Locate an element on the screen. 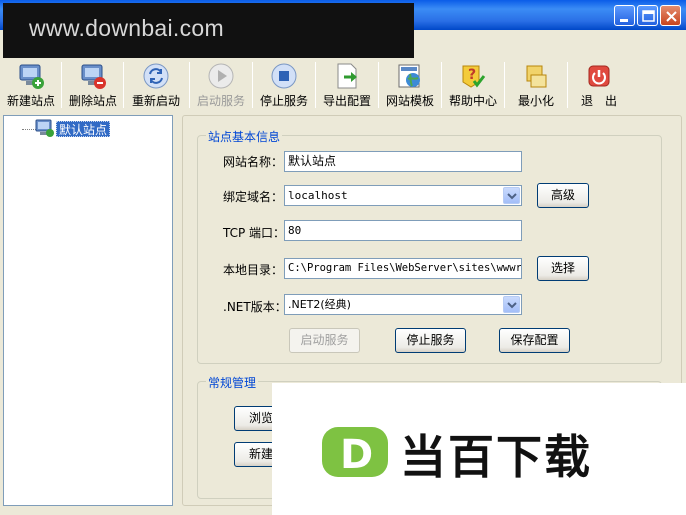  exit-label: 退 出 is located at coordinates (598, 101).